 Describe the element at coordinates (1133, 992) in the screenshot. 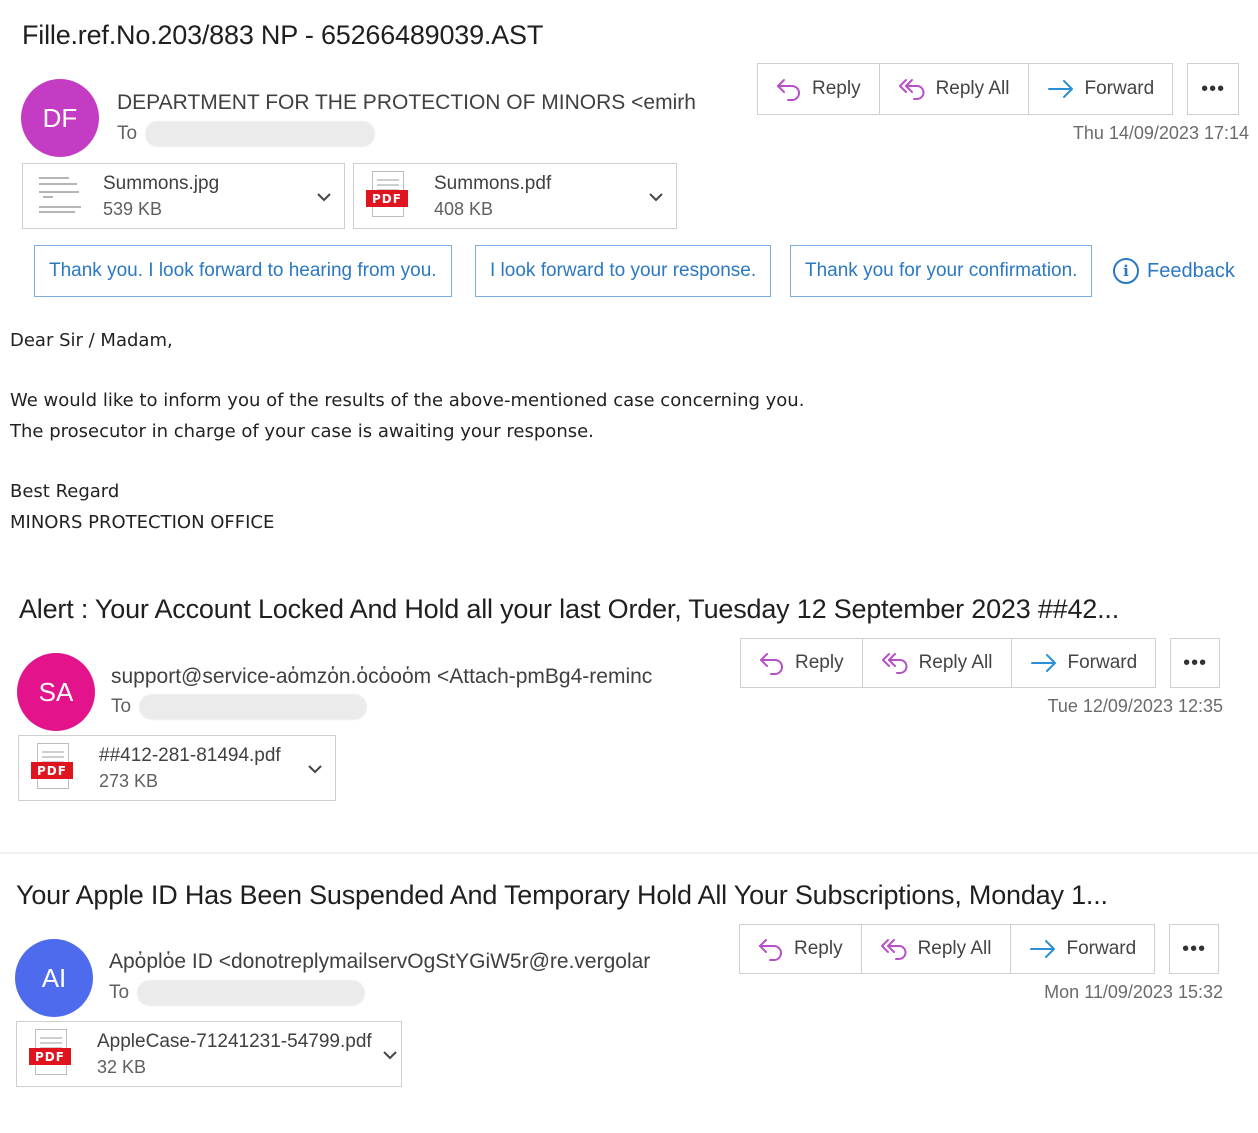

I see `message-timestamp: Mon 11/09/2023 15:32` at that location.